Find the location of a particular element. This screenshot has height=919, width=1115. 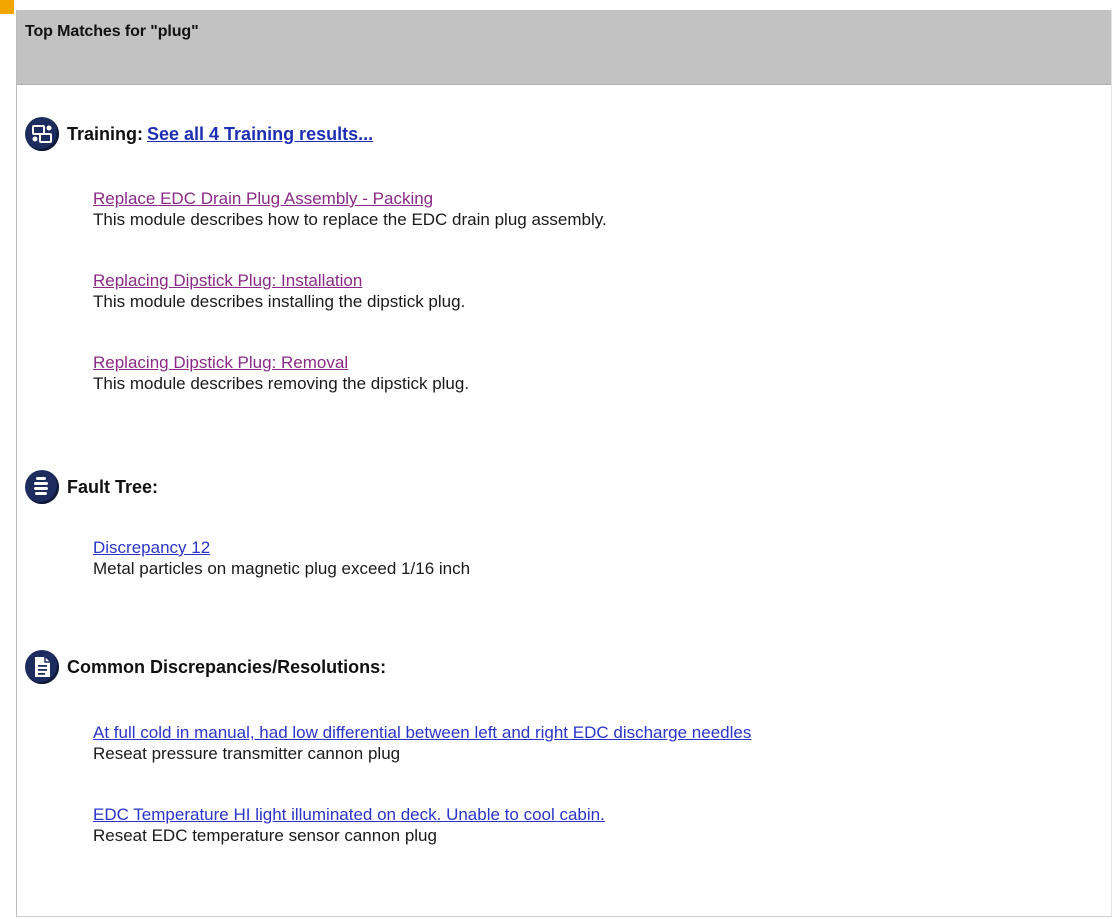

fault-tree-result-link: Discrepancy 12 is located at coordinates (281, 548).